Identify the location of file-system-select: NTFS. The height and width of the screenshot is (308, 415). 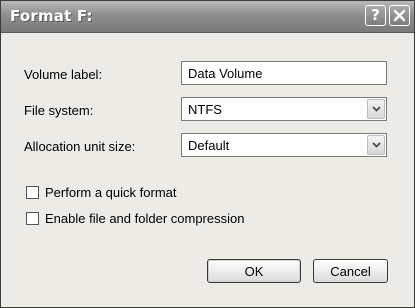
(284, 109).